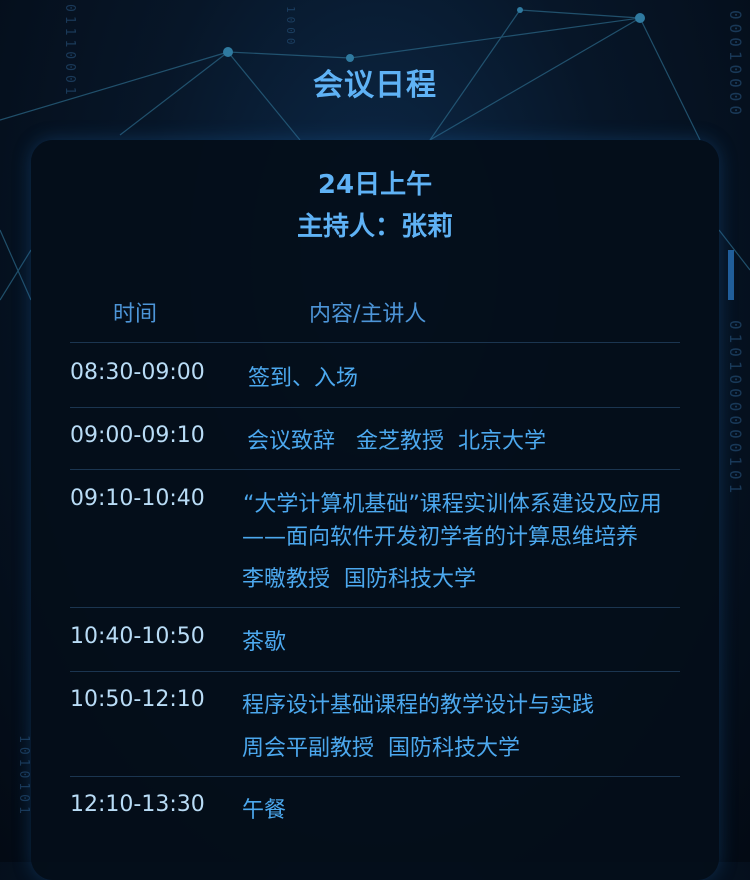  What do you see at coordinates (137, 804) in the screenshot?
I see `row-time: 12:10-13:30` at bounding box center [137, 804].